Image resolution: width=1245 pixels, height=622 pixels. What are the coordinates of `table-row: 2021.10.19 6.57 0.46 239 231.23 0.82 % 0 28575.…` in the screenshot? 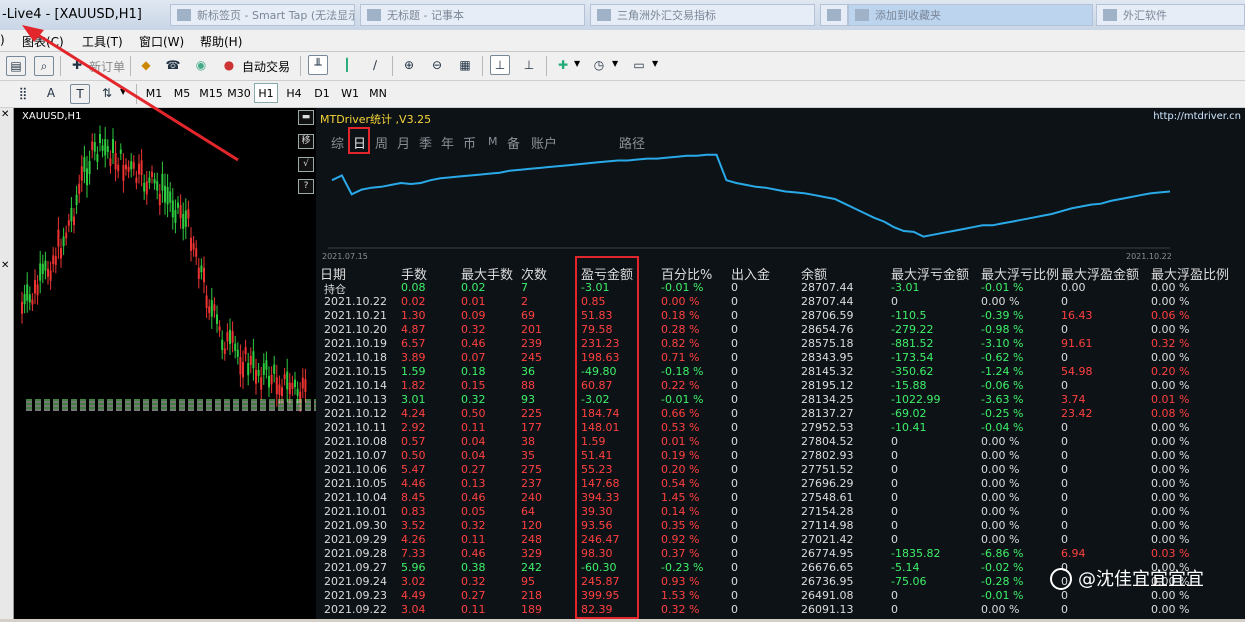 It's located at (780, 344).